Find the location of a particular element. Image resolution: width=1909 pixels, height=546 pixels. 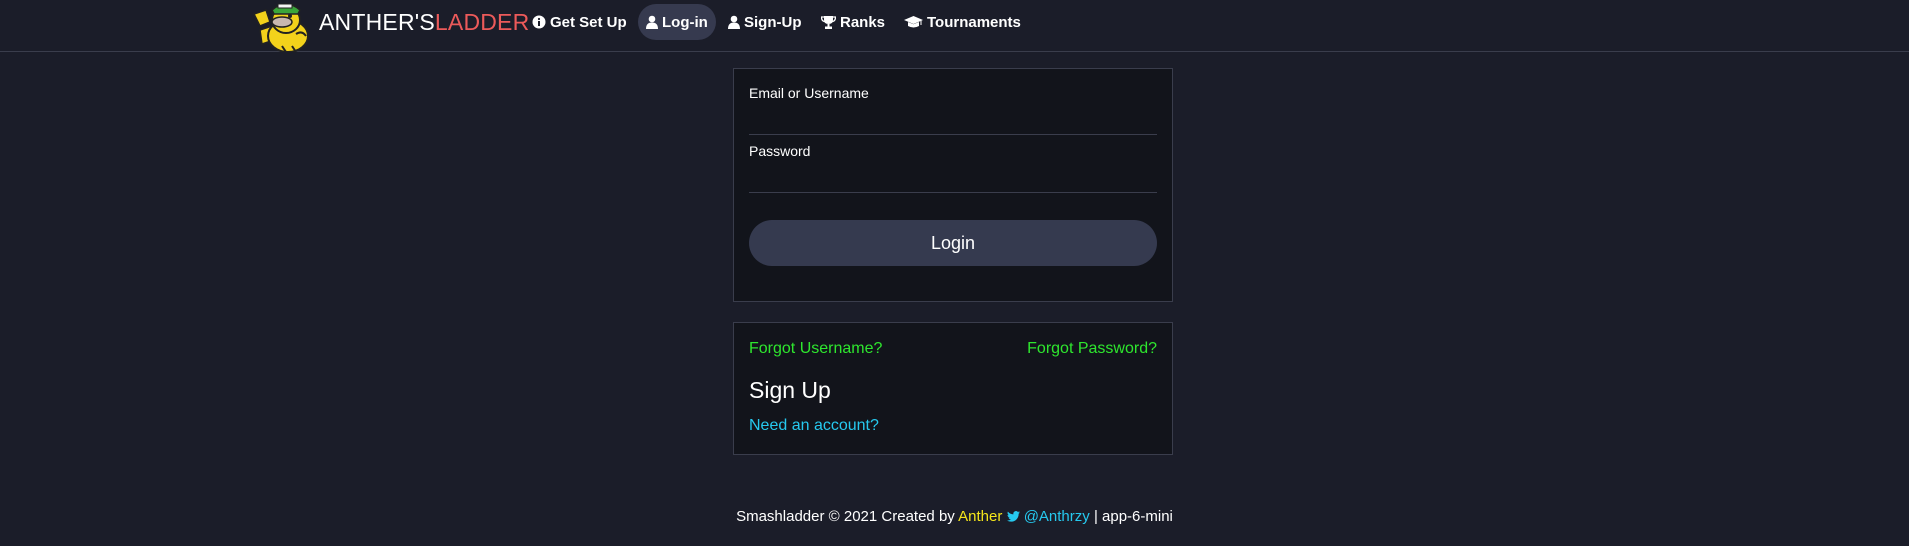

email-username-input is located at coordinates (953, 121).